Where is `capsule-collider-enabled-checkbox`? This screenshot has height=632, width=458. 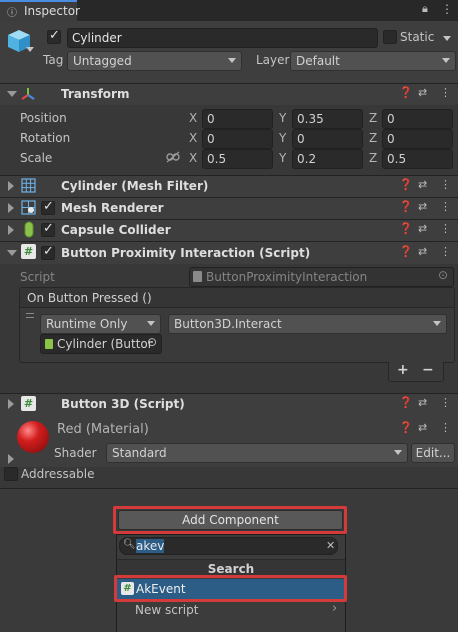 capsule-collider-enabled-checkbox is located at coordinates (48, 229).